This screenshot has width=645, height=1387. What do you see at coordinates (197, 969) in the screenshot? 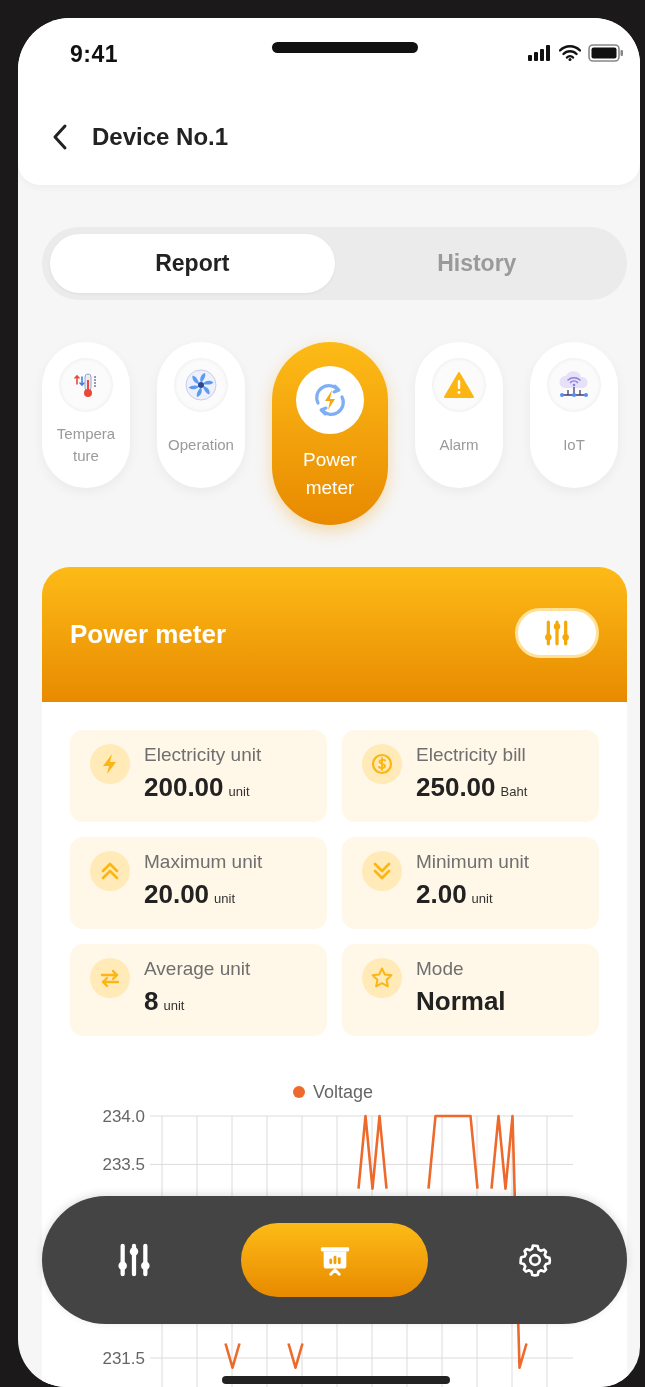
I see `stat-label: Average unit` at bounding box center [197, 969].